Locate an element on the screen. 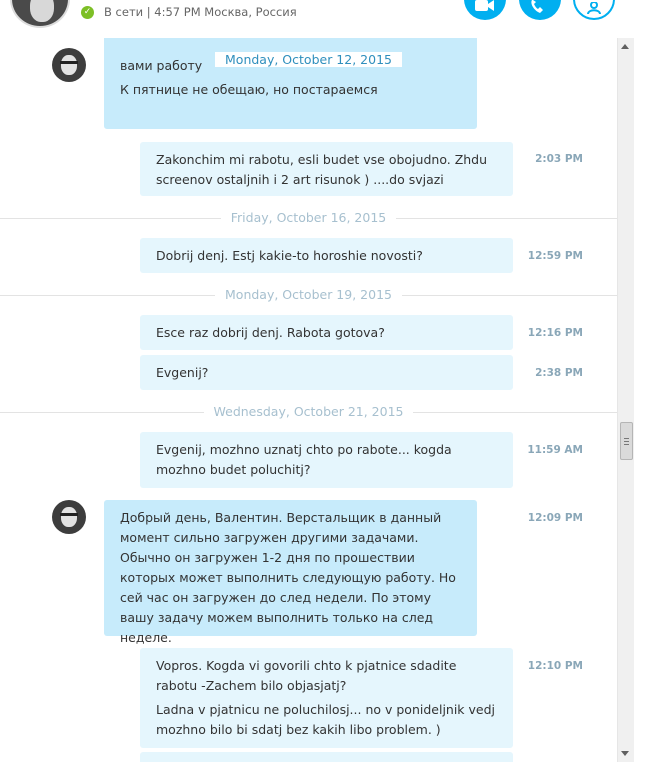 Image resolution: width=651 pixels, height=762 pixels. message-time: 11:59 AM is located at coordinates (555, 450).